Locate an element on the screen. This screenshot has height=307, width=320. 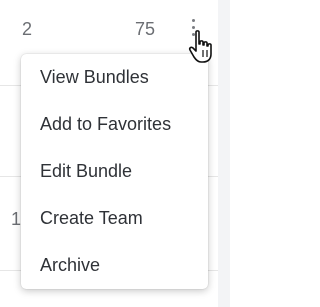
row-value-cell: 75 is located at coordinates (145, 29).